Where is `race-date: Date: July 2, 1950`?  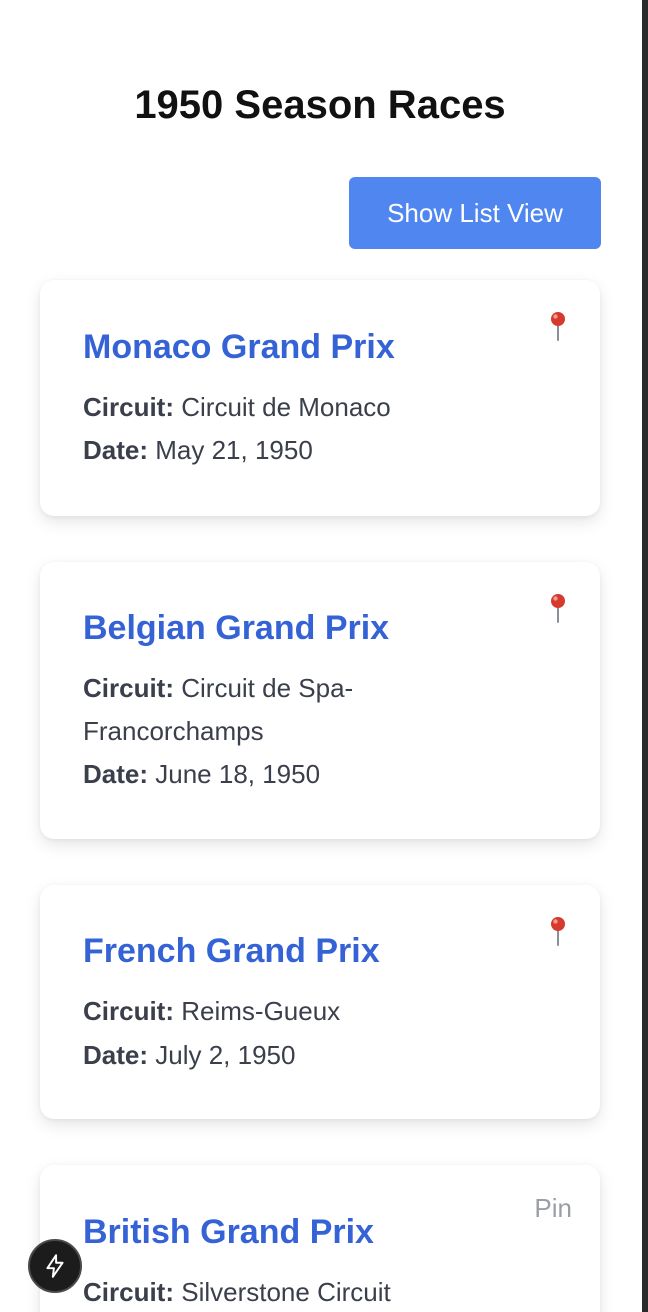
race-date: Date: July 2, 1950 is located at coordinates (283, 1055).